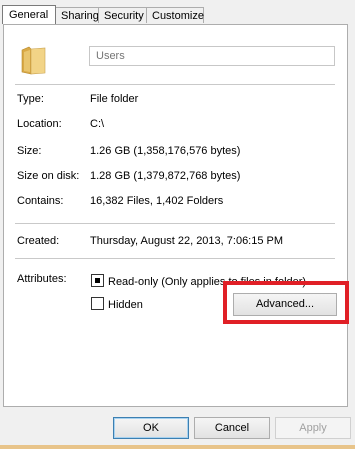 Image resolution: width=355 pixels, height=449 pixels. What do you see at coordinates (151, 428) in the screenshot?
I see `ok-button: OK` at bounding box center [151, 428].